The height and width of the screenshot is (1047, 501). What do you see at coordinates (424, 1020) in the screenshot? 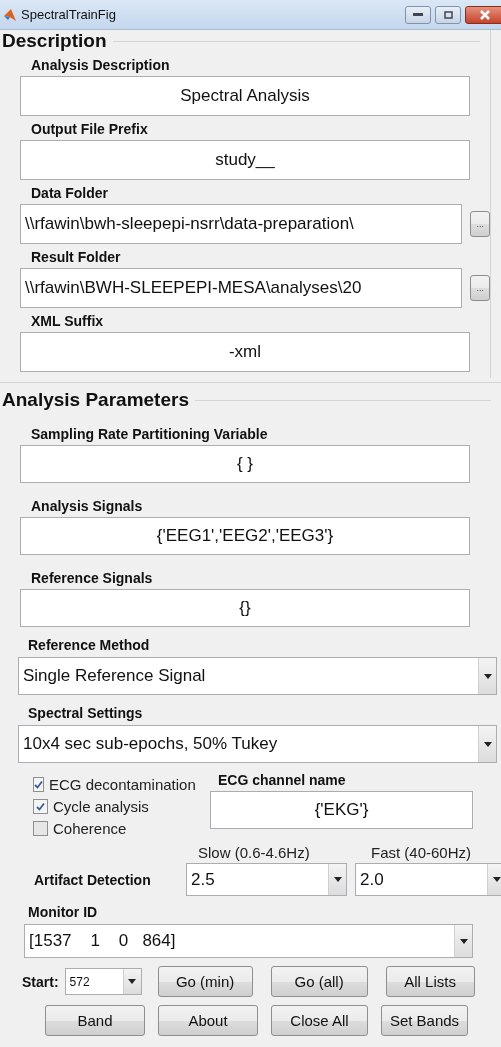
I see `action-button: Set Bands` at bounding box center [424, 1020].